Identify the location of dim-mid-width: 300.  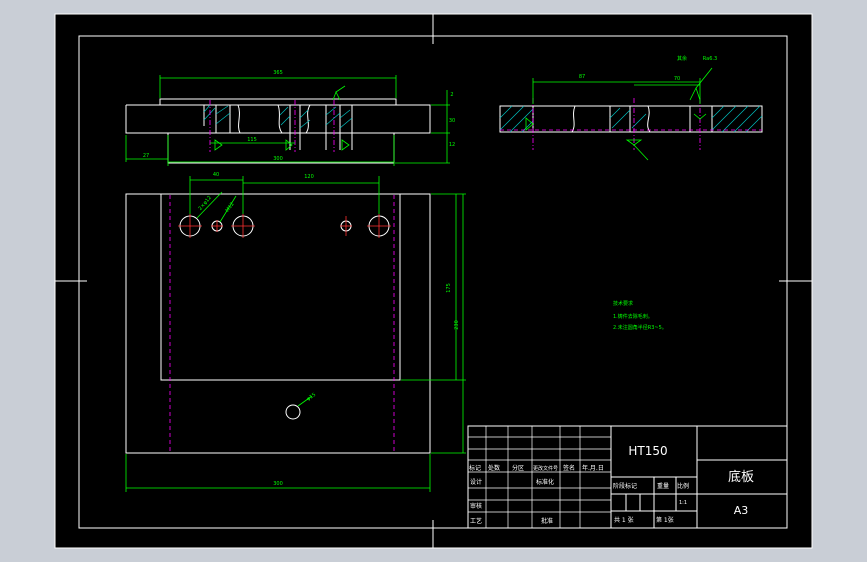
(278, 159).